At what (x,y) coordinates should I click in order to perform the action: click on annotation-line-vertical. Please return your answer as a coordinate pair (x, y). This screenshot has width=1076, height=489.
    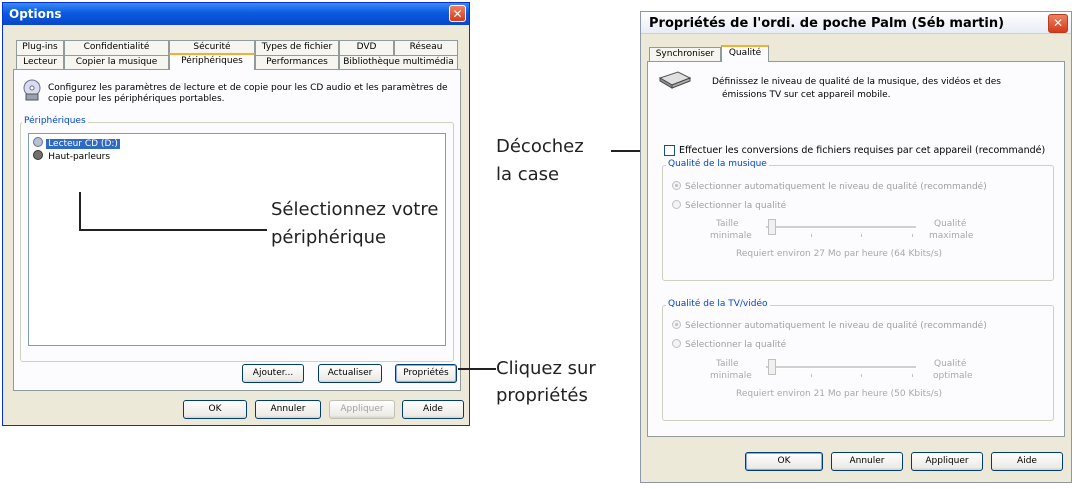
    Looking at the image, I should click on (80, 211).